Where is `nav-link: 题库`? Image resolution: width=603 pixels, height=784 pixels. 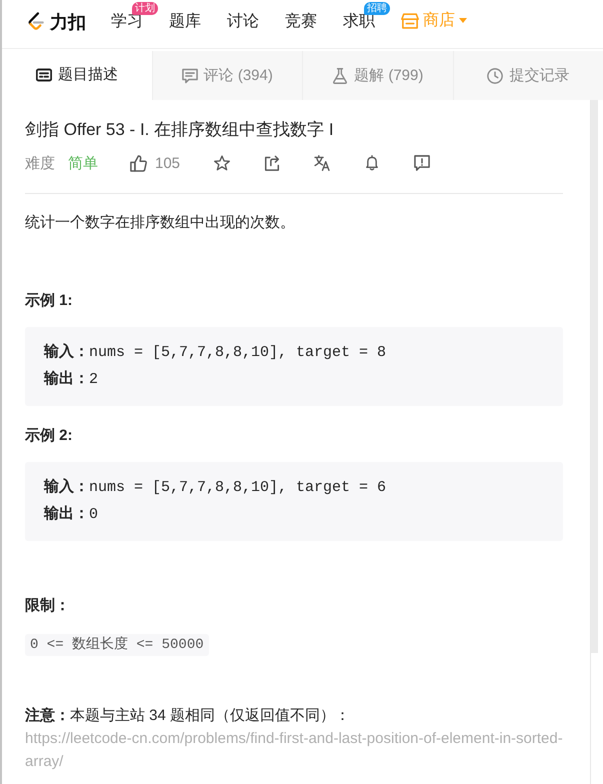
nav-link: 题库 is located at coordinates (185, 21).